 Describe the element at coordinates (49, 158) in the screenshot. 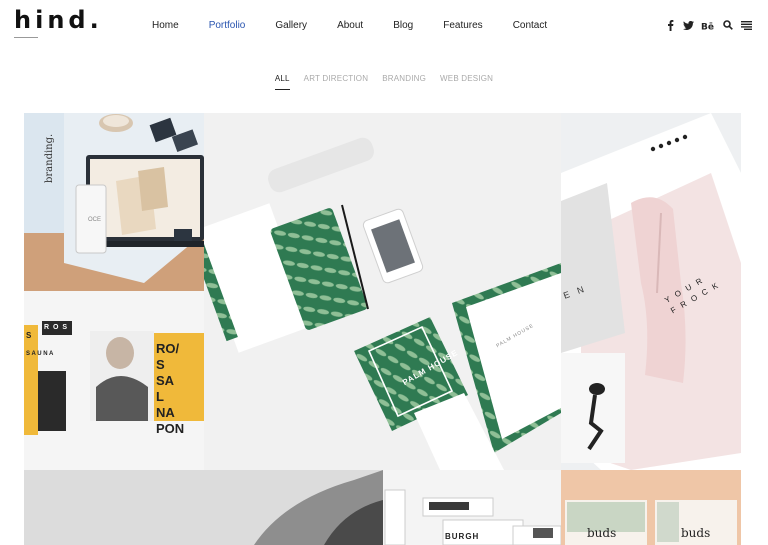

I see `branding-label: branding.` at that location.